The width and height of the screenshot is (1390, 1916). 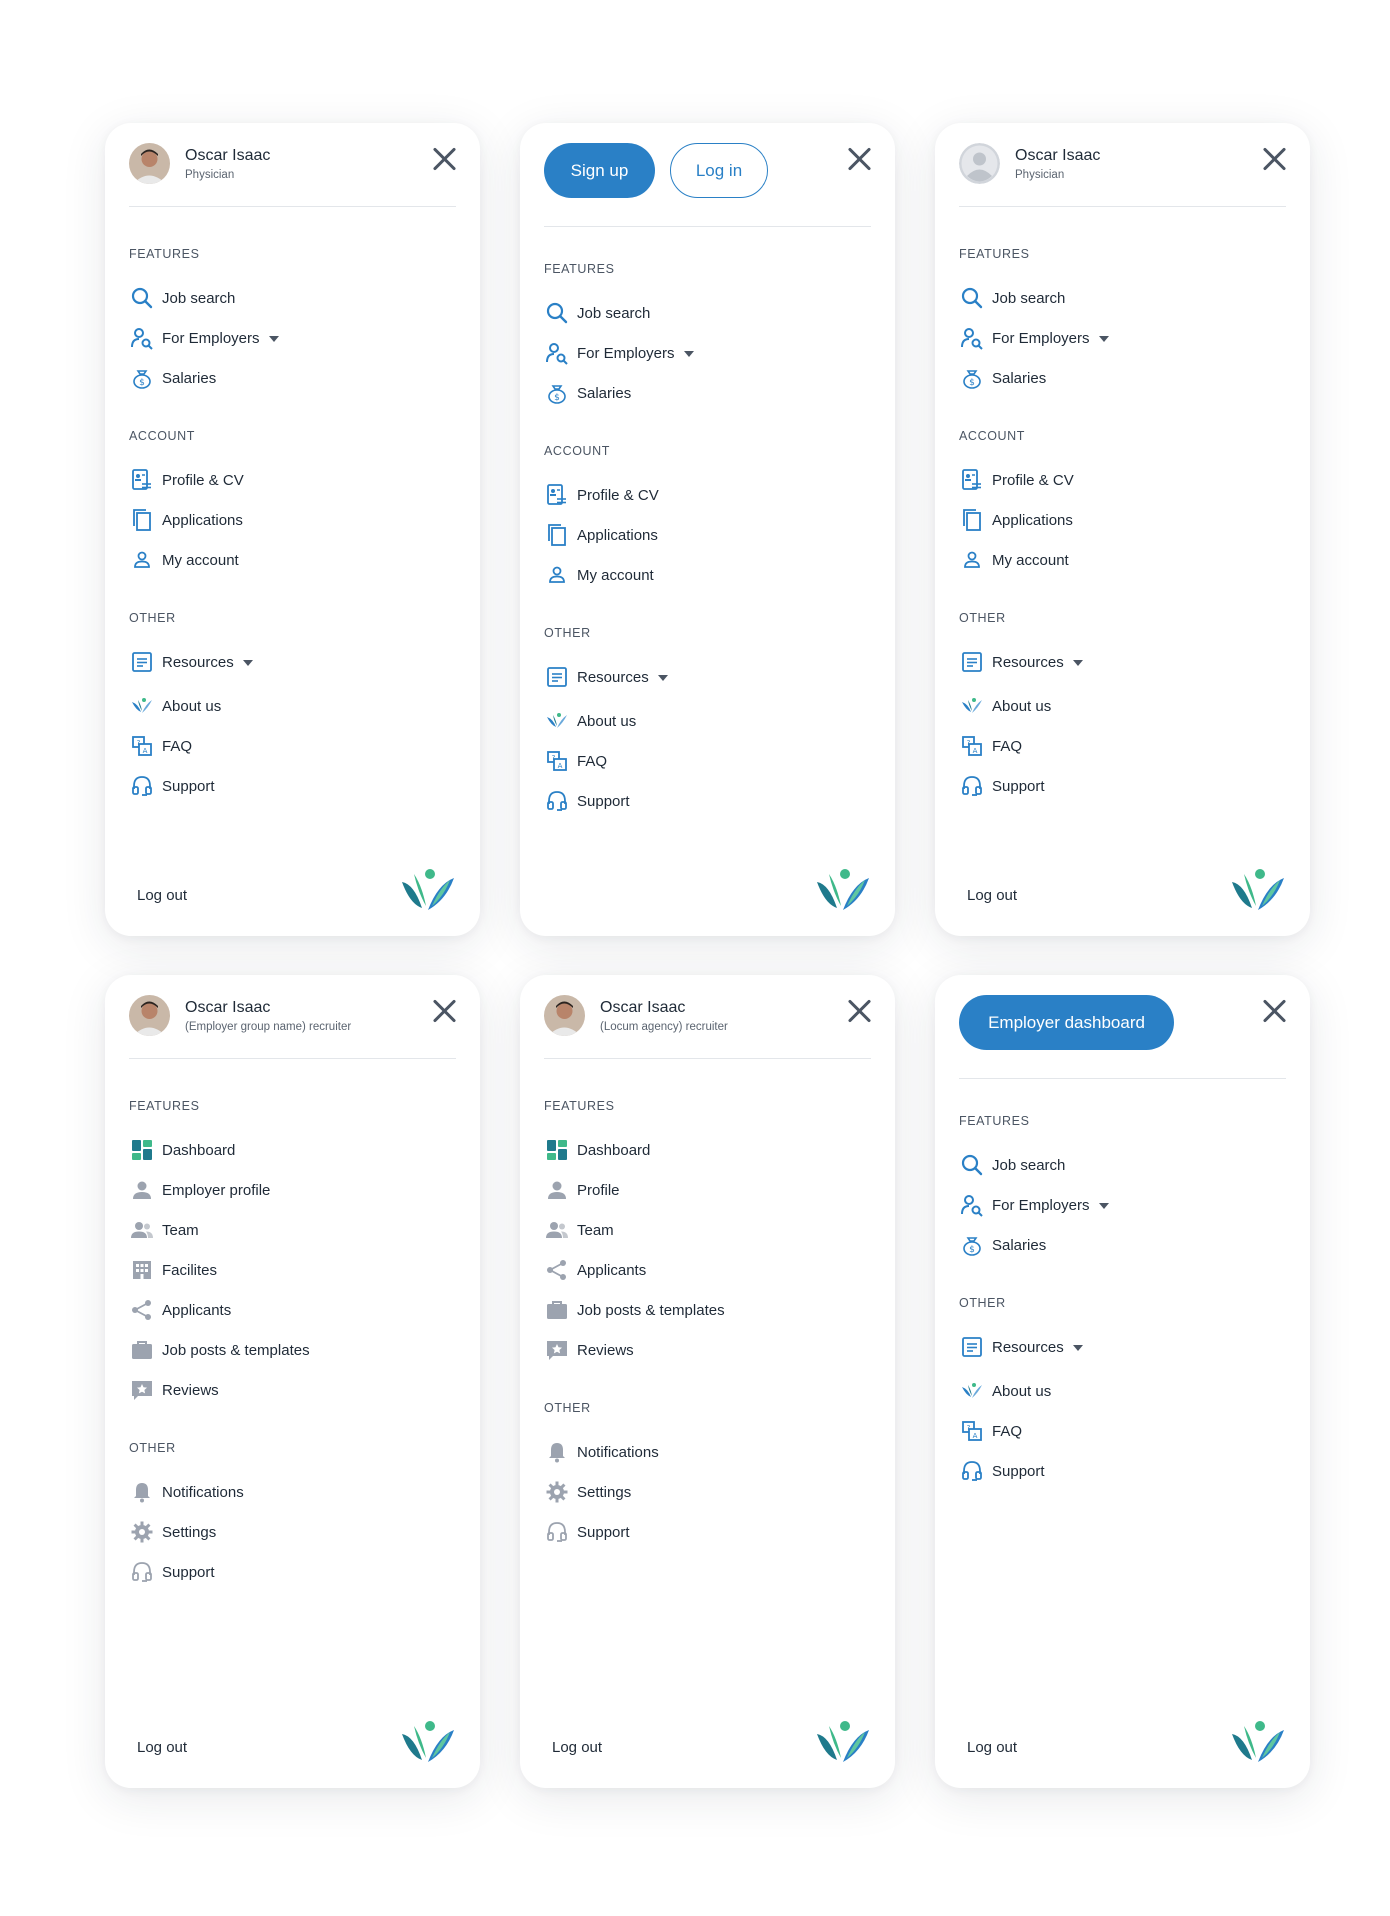 I want to click on other-section: OTHER Resources About us ? A FAQ Support, so click(x=1122, y=708).